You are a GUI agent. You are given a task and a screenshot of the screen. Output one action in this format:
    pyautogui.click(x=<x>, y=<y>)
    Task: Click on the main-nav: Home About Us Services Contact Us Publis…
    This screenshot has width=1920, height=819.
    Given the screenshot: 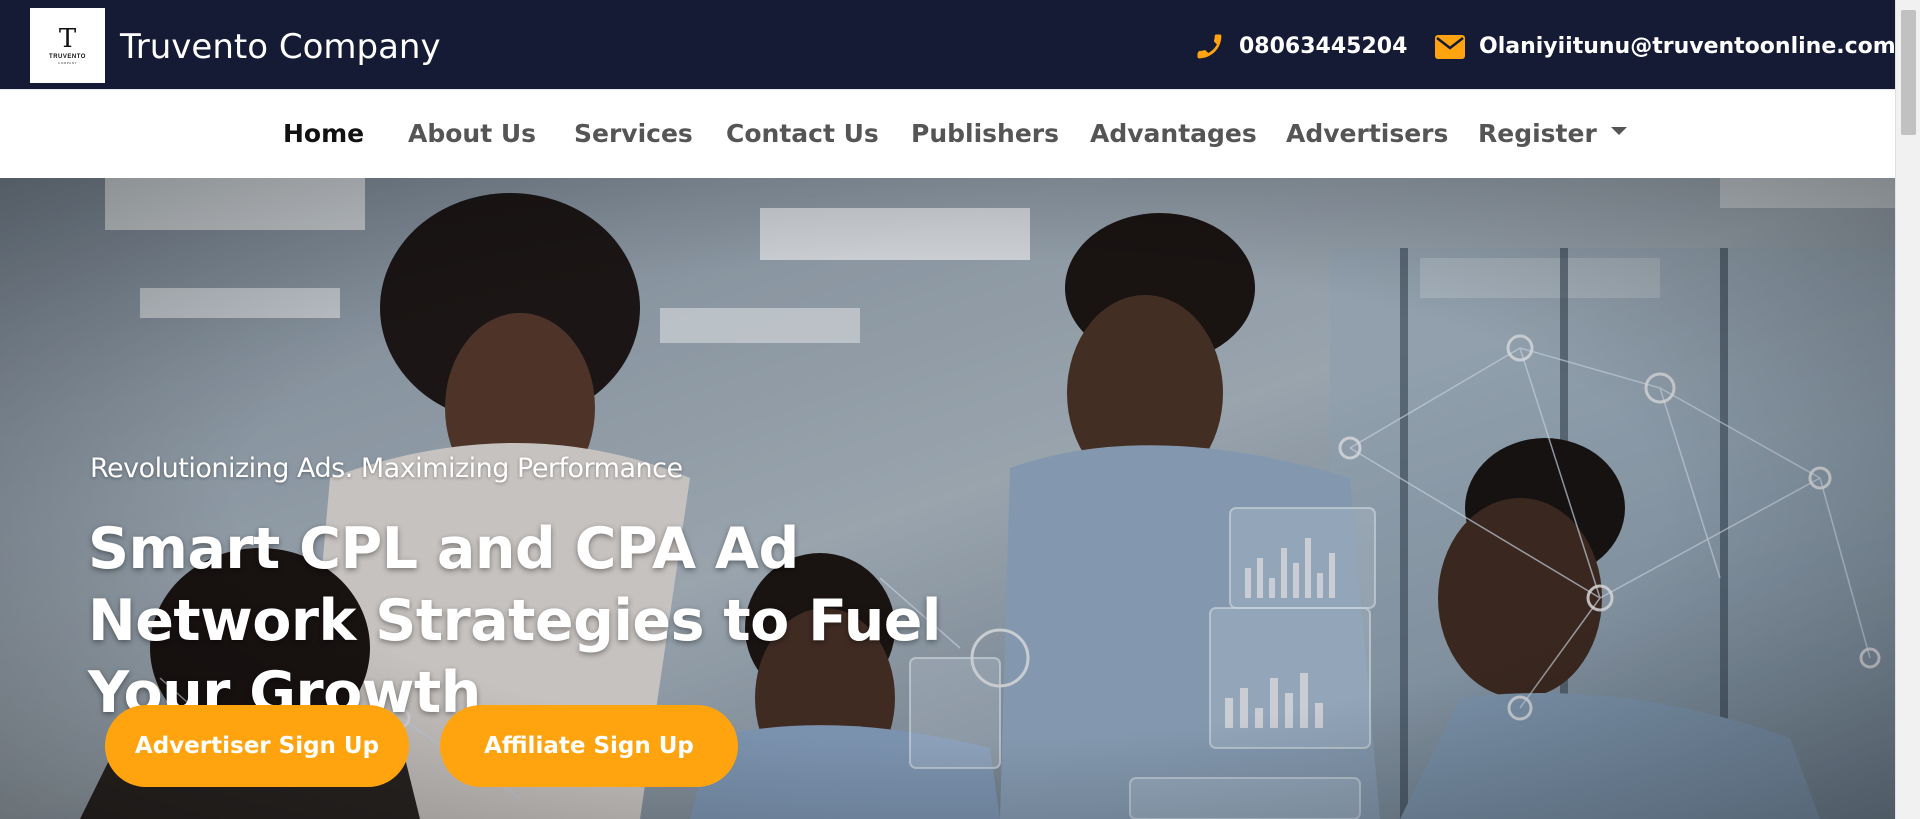 What is the action you would take?
    pyautogui.click(x=947, y=133)
    